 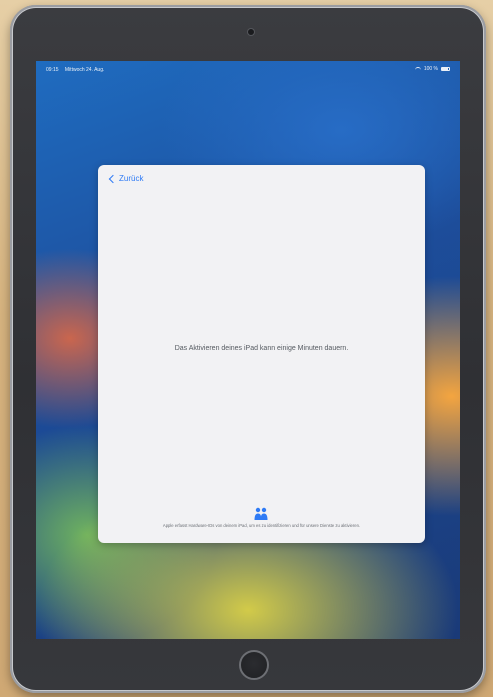 What do you see at coordinates (84, 70) in the screenshot?
I see `status-date: Mittwoch 24. Aug.` at bounding box center [84, 70].